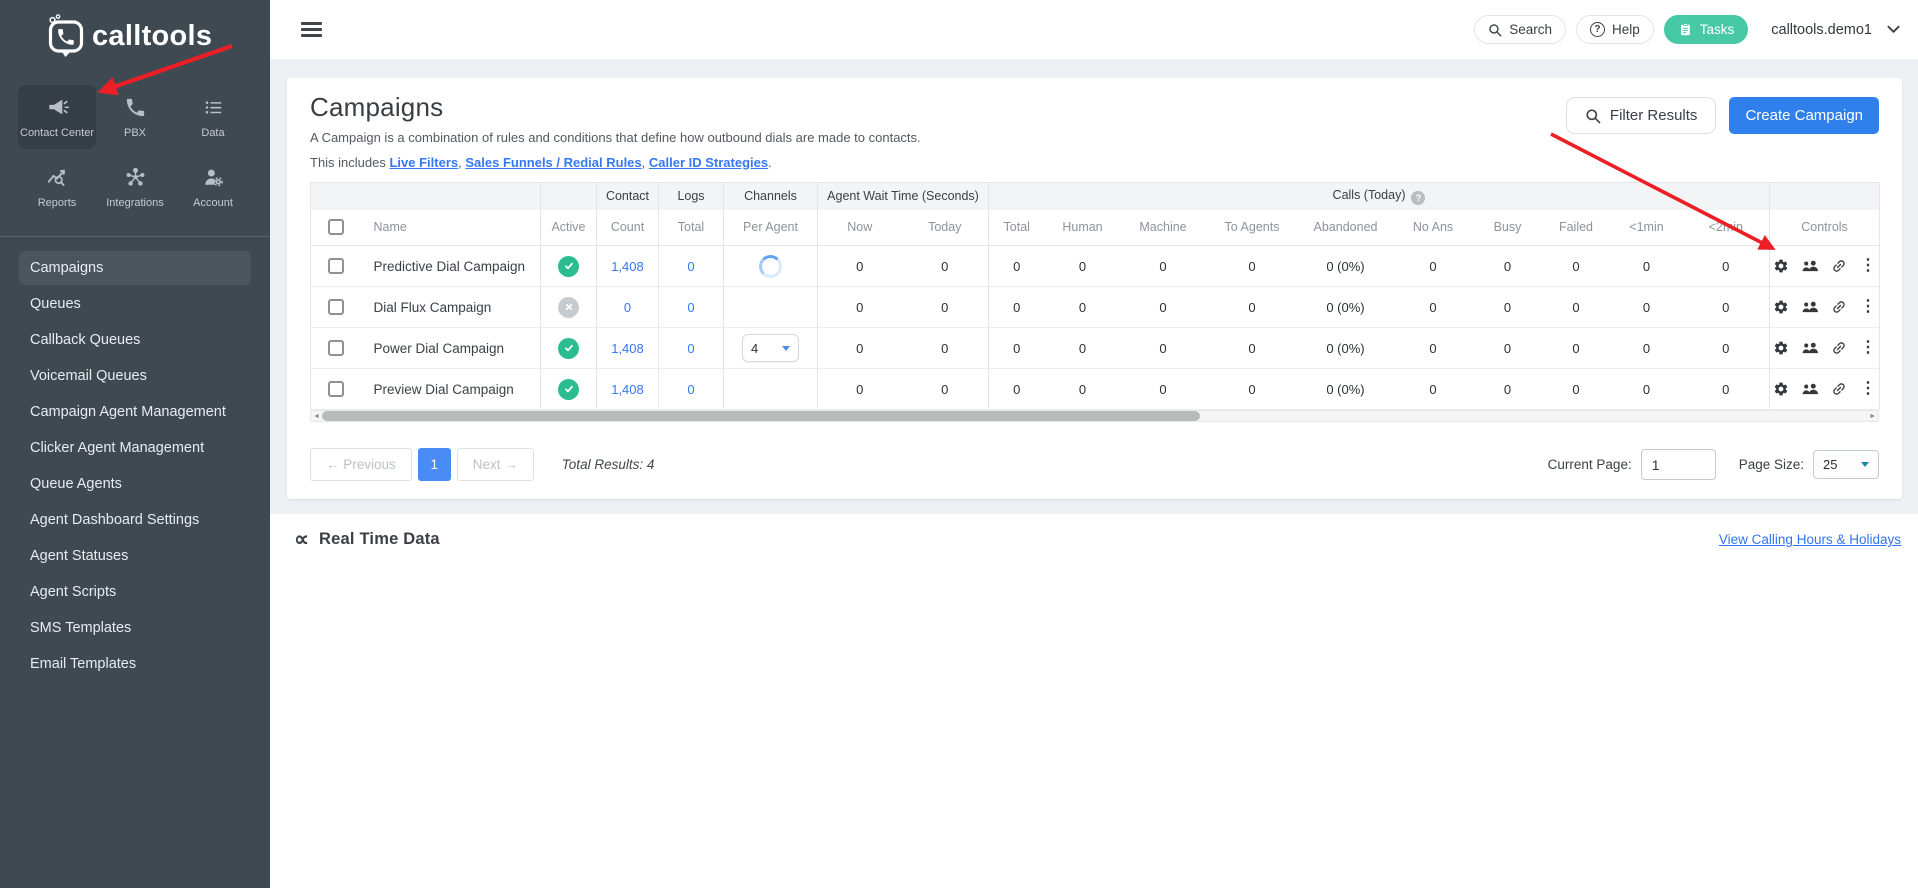  I want to click on tasks-button: Tasks, so click(1706, 29).